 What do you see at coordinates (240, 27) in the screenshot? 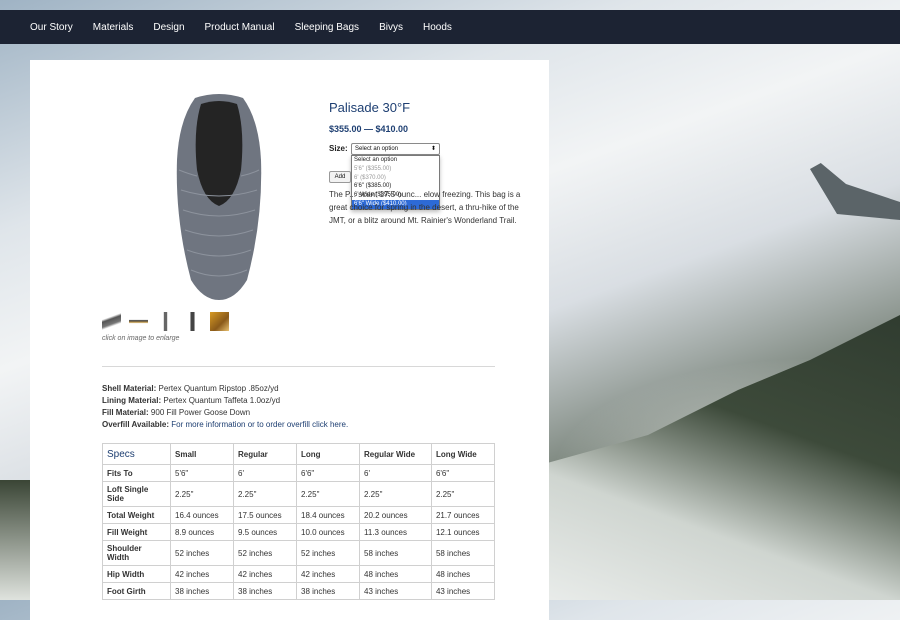
I see `nav-product-manual: Product Manual` at bounding box center [240, 27].